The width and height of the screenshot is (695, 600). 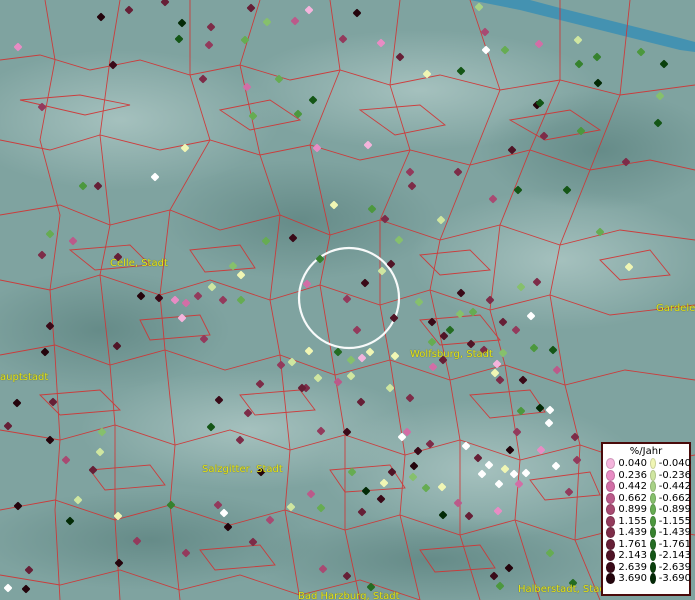 I want to click on legend-label: -0.899, so click(x=674, y=509).